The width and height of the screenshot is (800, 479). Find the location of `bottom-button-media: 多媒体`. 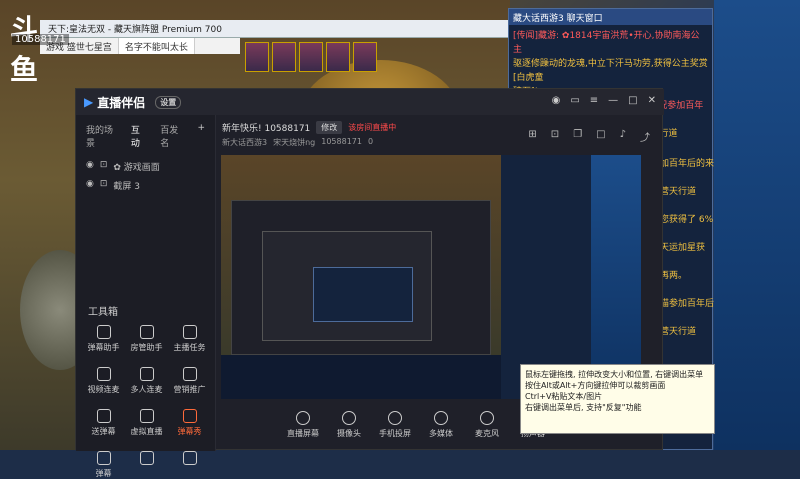

bottom-button-media: 多媒体 is located at coordinates (441, 425).